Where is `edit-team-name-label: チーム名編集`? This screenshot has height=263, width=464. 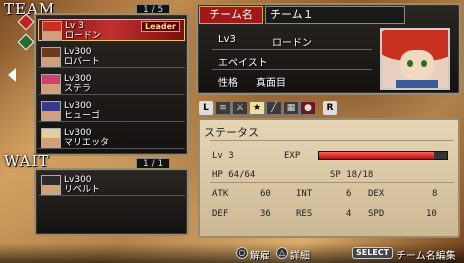
edit-team-name-label: チーム名編集 is located at coordinates (426, 254).